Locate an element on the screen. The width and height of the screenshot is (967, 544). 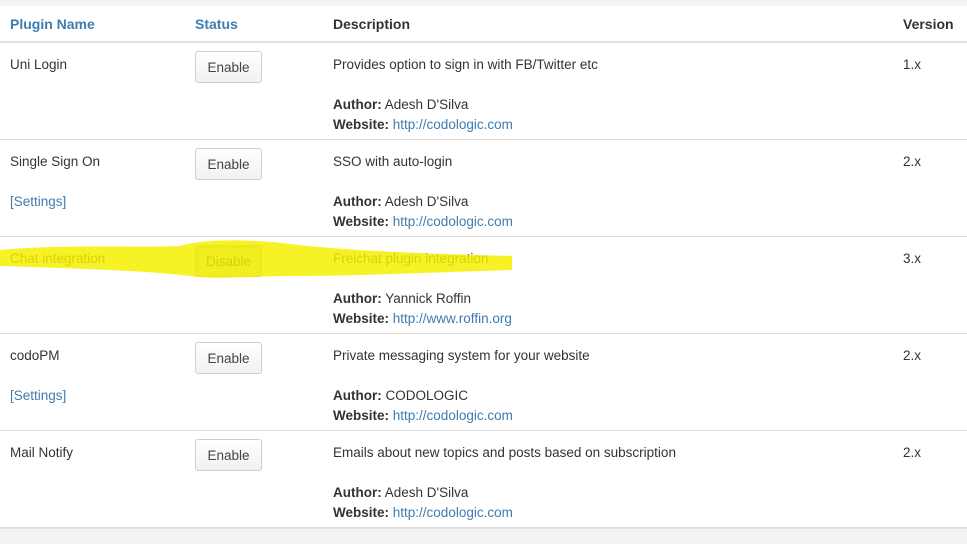
author-line: Author: Yannick Roffin is located at coordinates (608, 299).